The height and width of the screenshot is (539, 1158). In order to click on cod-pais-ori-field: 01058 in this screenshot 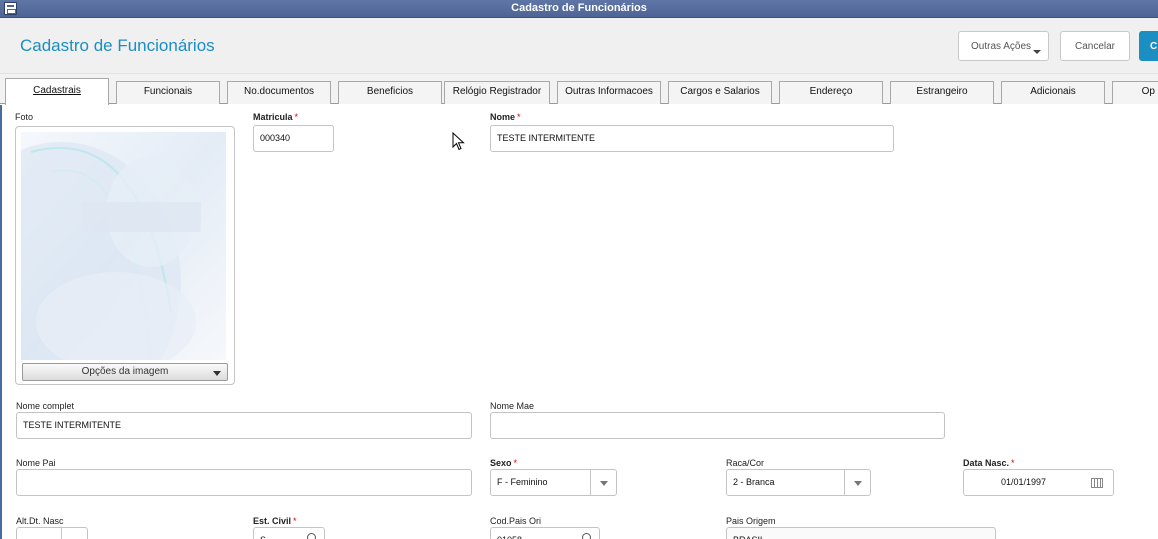, I will do `click(545, 533)`.